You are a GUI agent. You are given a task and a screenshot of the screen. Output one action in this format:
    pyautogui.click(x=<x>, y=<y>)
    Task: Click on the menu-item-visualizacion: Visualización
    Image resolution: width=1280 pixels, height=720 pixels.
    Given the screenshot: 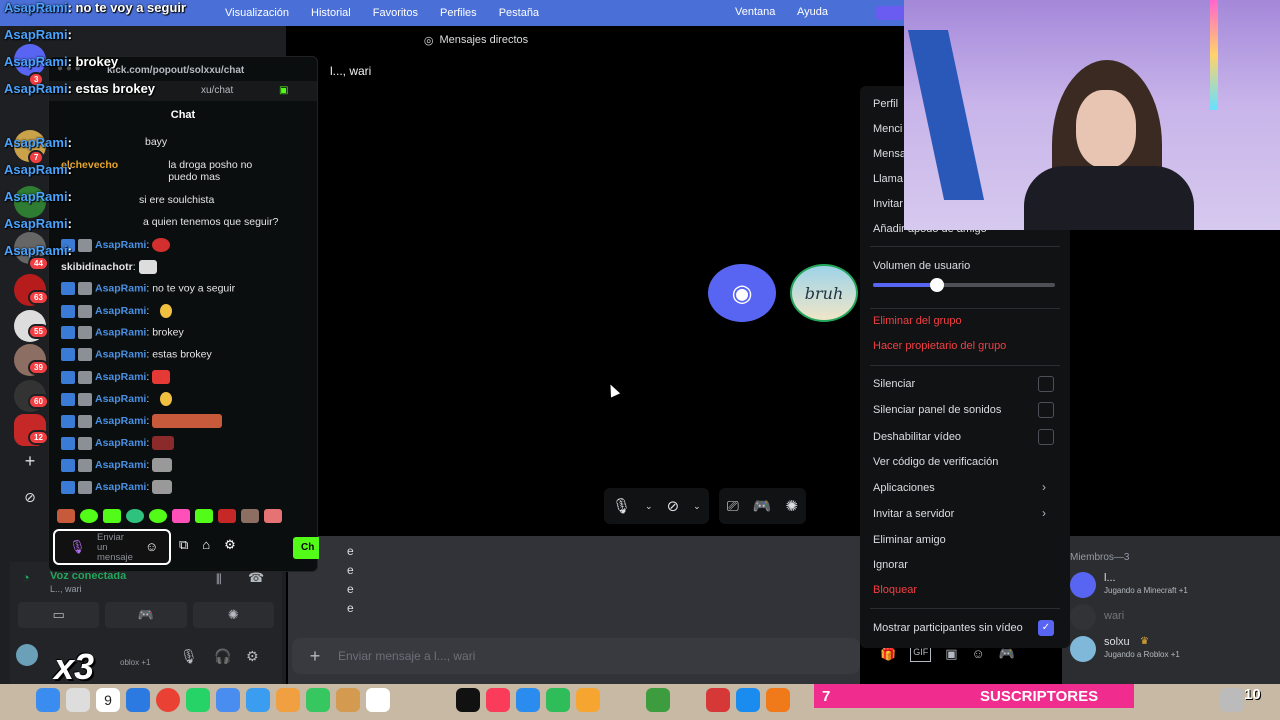 What is the action you would take?
    pyautogui.click(x=257, y=13)
    